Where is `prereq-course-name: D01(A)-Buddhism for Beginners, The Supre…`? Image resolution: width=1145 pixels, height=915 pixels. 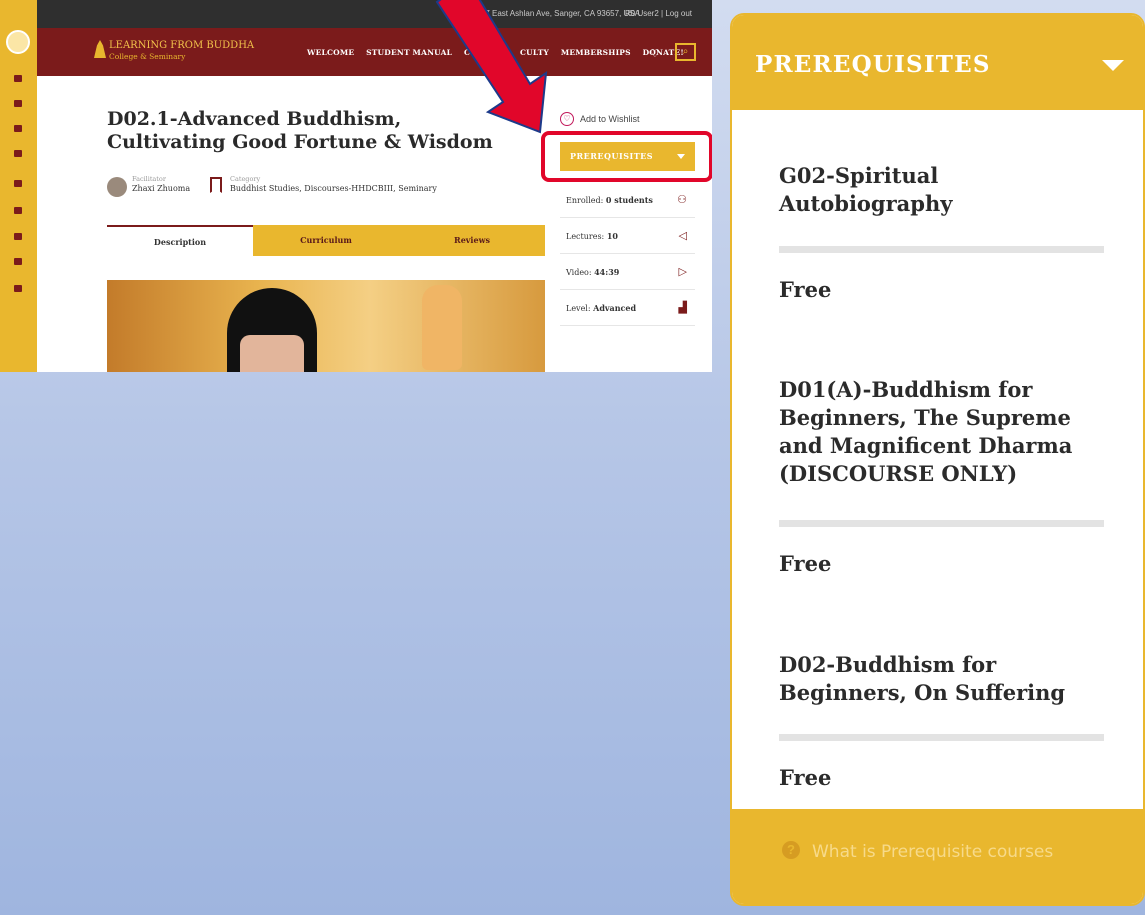
prereq-course-name: D01(A)-Buddhism for Beginners, The Supre… is located at coordinates (939, 432).